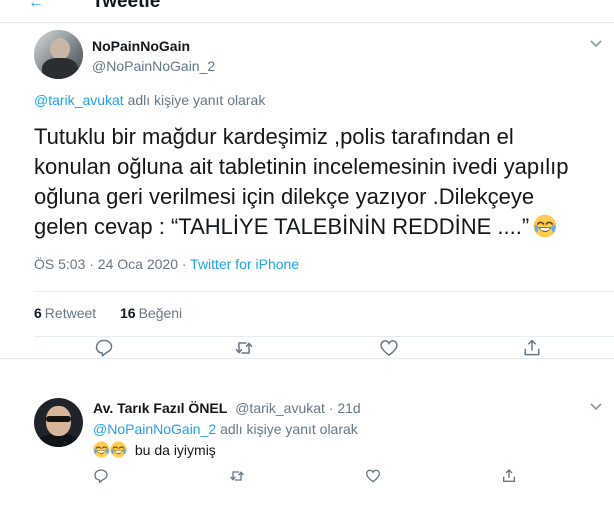 This screenshot has width=614, height=510. Describe the element at coordinates (141, 46) in the screenshot. I see `author-name: NoPainNoGain` at that location.